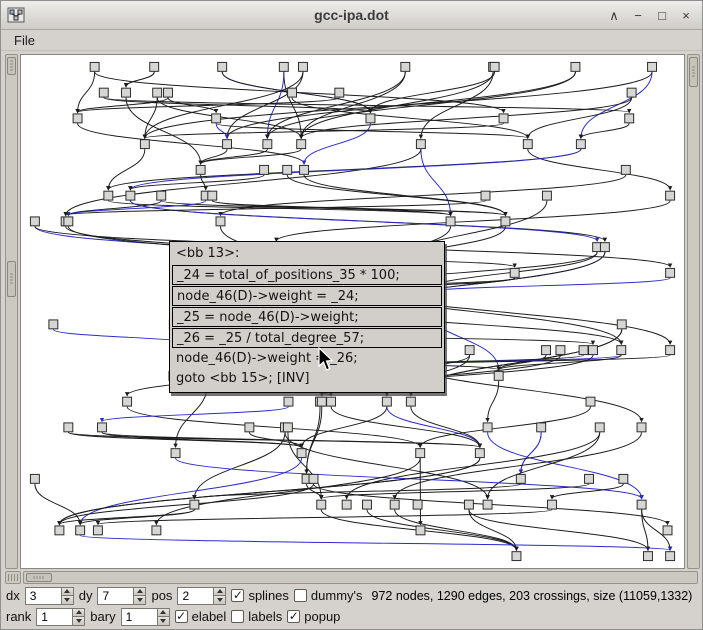 The height and width of the screenshot is (630, 703). What do you see at coordinates (307, 296) in the screenshot?
I see `popup-line: node_46(D)->weight = _24;` at bounding box center [307, 296].